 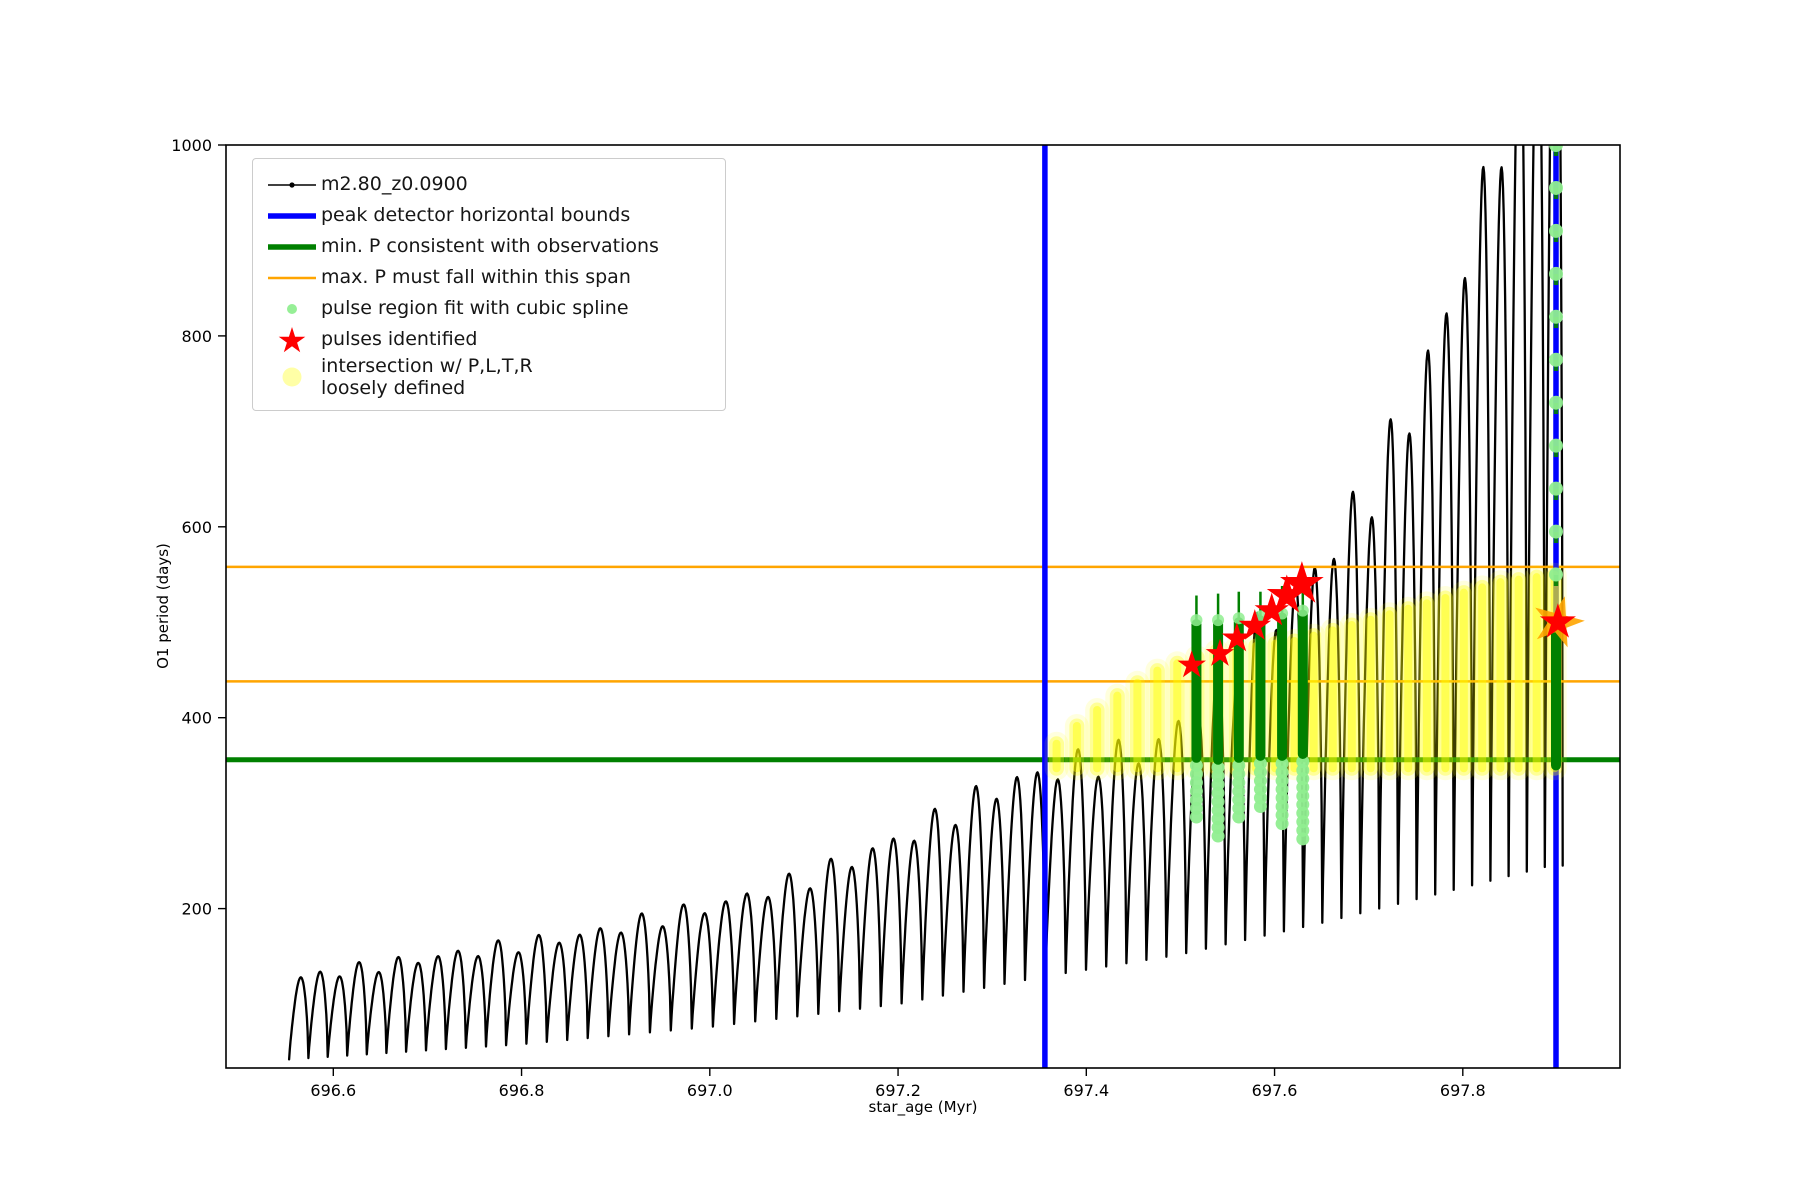 I want to click on legend-item-label: intersection w/ P,L,T,R loosely defined, so click(x=427, y=377).